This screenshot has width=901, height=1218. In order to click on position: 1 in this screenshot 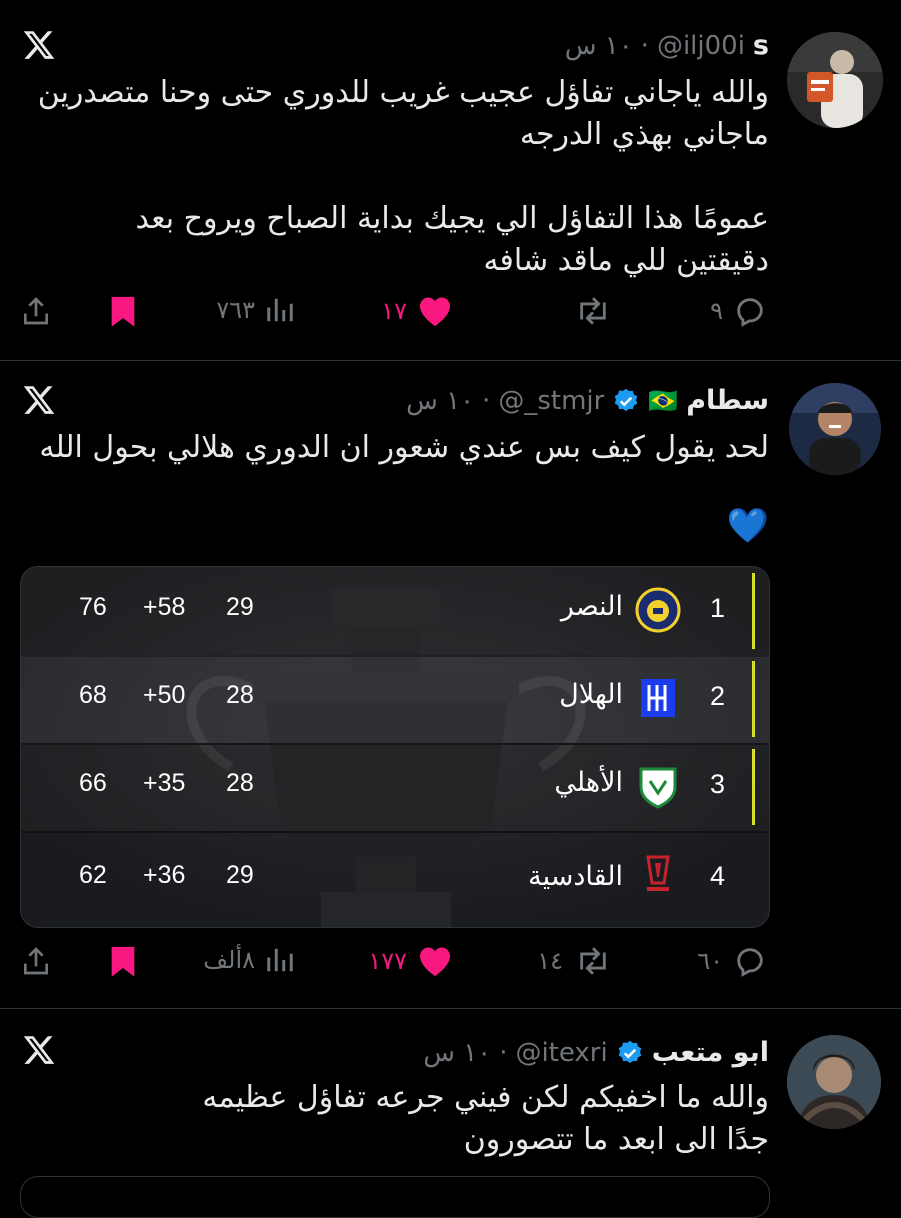, I will do `click(717, 608)`.